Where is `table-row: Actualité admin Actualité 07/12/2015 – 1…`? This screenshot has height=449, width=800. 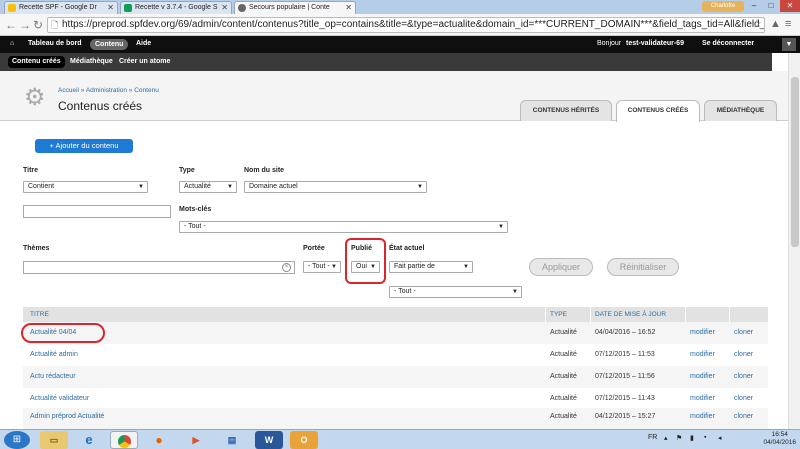 table-row: Actualité admin Actualité 07/12/2015 – 1… is located at coordinates (395, 355).